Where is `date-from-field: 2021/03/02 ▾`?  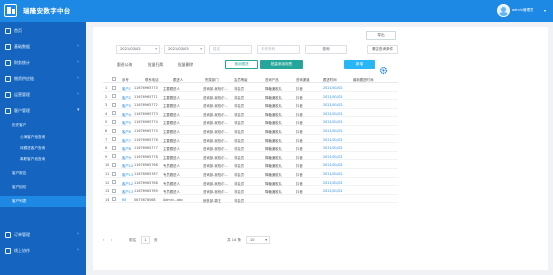
date-from-field: 2021/03/02 ▾ is located at coordinates (138, 49).